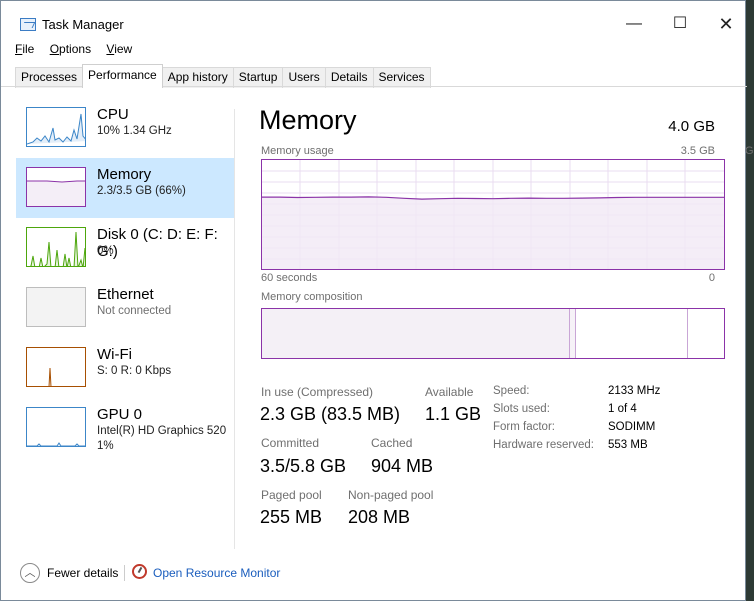 Image resolution: width=754 pixels, height=601 pixels. I want to click on memory-thumbnail-graph, so click(56, 187).